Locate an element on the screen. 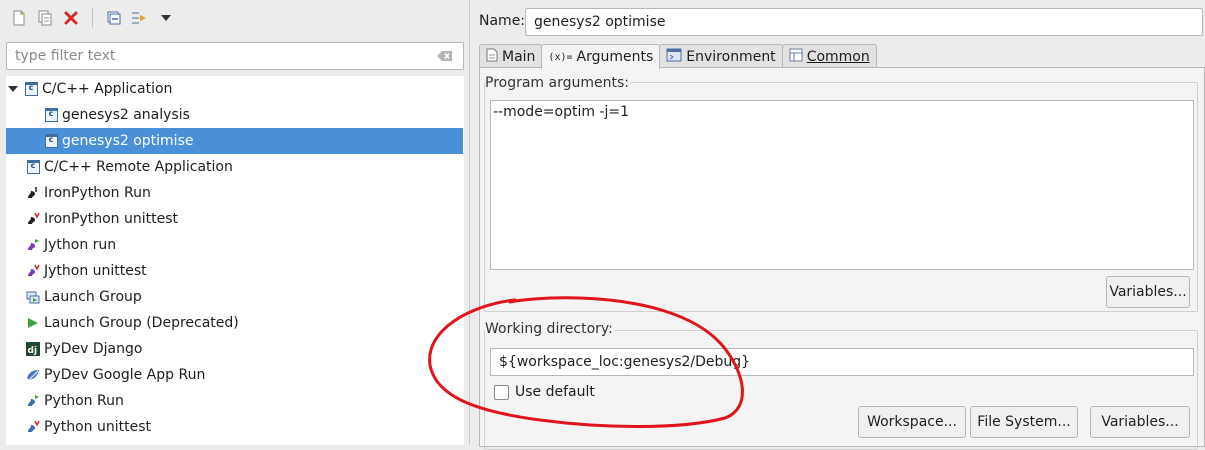  django-icon: dj is located at coordinates (33, 349).